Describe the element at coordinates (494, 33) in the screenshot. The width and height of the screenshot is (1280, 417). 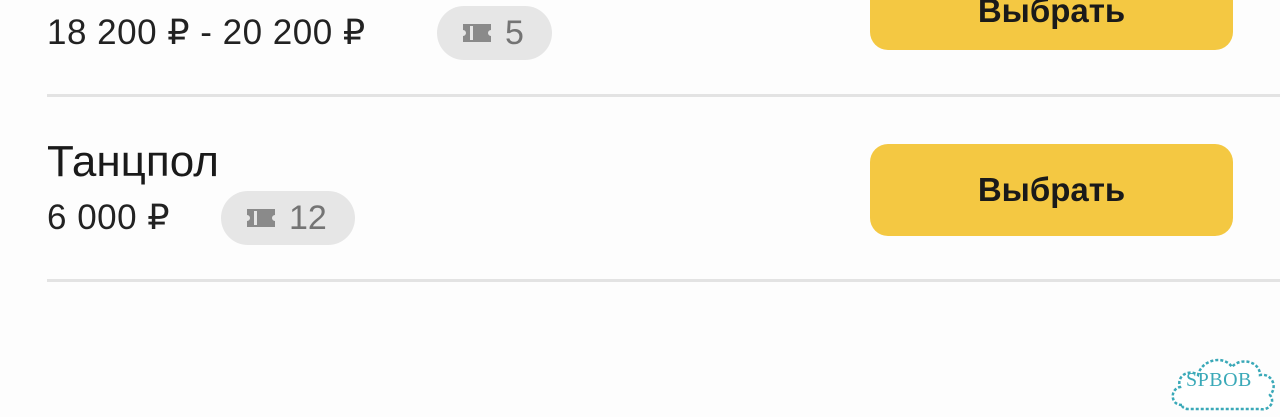
I see `tickets-available-badge: 5` at that location.